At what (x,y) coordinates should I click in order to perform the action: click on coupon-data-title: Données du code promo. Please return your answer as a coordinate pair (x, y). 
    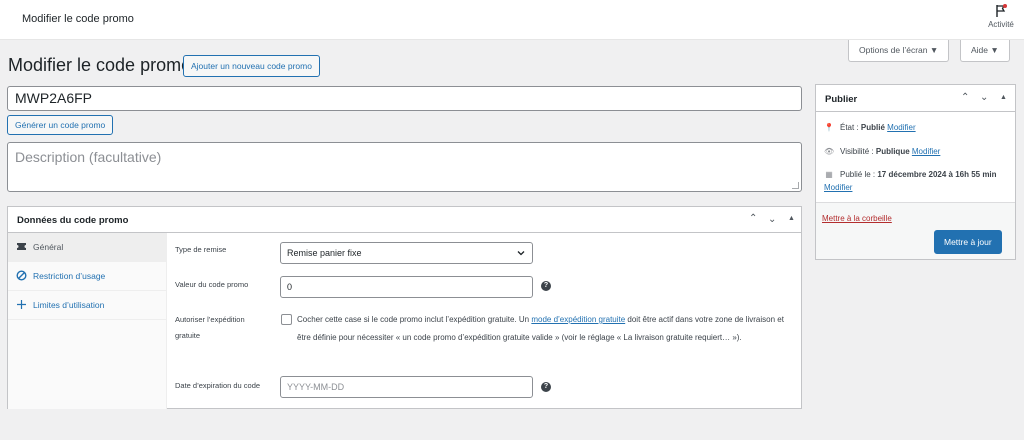
    Looking at the image, I should click on (73, 220).